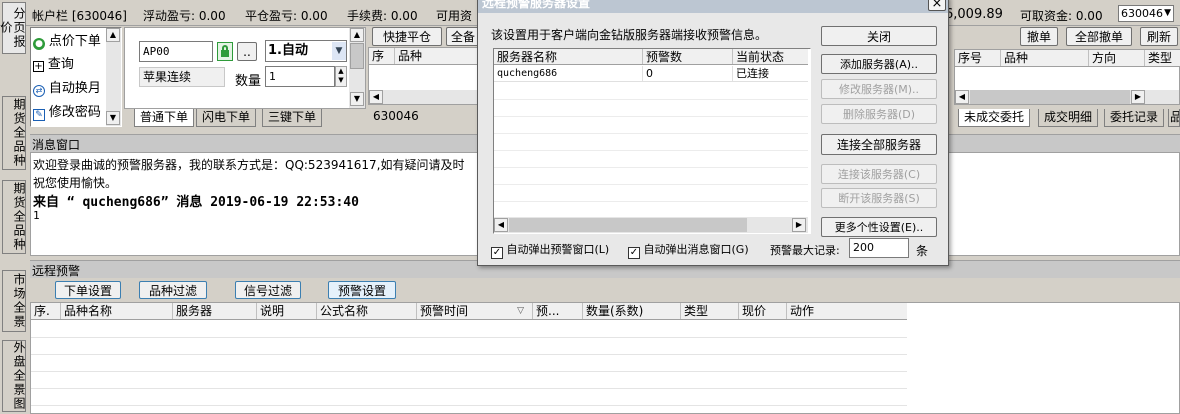 The width and height of the screenshot is (1180, 414). What do you see at coordinates (400, 117) in the screenshot?
I see `positions-account-tab: 630046` at bounding box center [400, 117].